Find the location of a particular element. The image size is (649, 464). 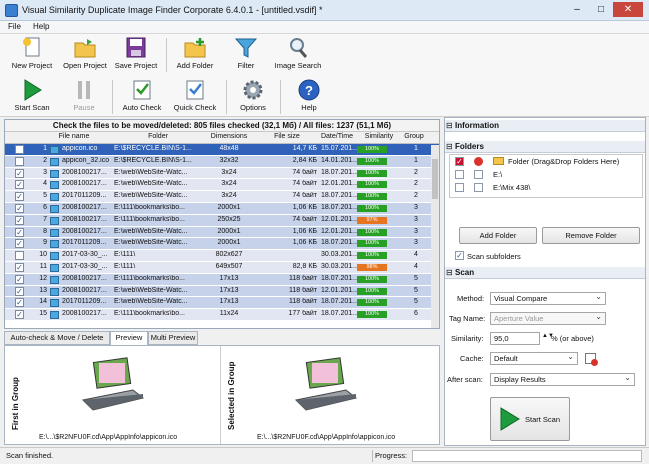

add-folder-panel-button: Add Folder is located at coordinates (498, 235).